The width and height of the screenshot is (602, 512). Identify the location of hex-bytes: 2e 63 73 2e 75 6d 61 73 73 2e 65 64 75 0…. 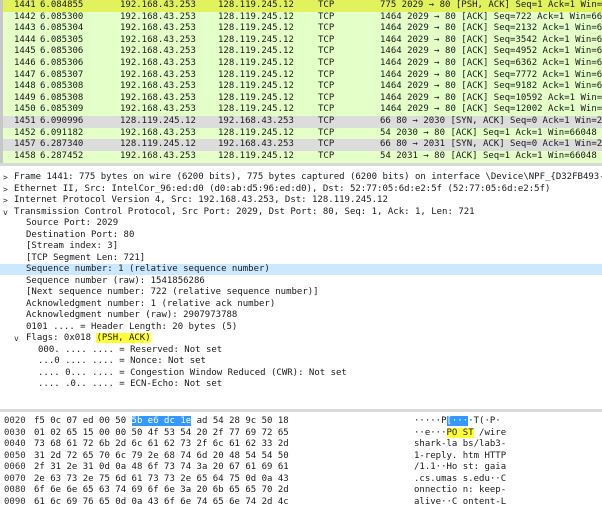
(161, 478).